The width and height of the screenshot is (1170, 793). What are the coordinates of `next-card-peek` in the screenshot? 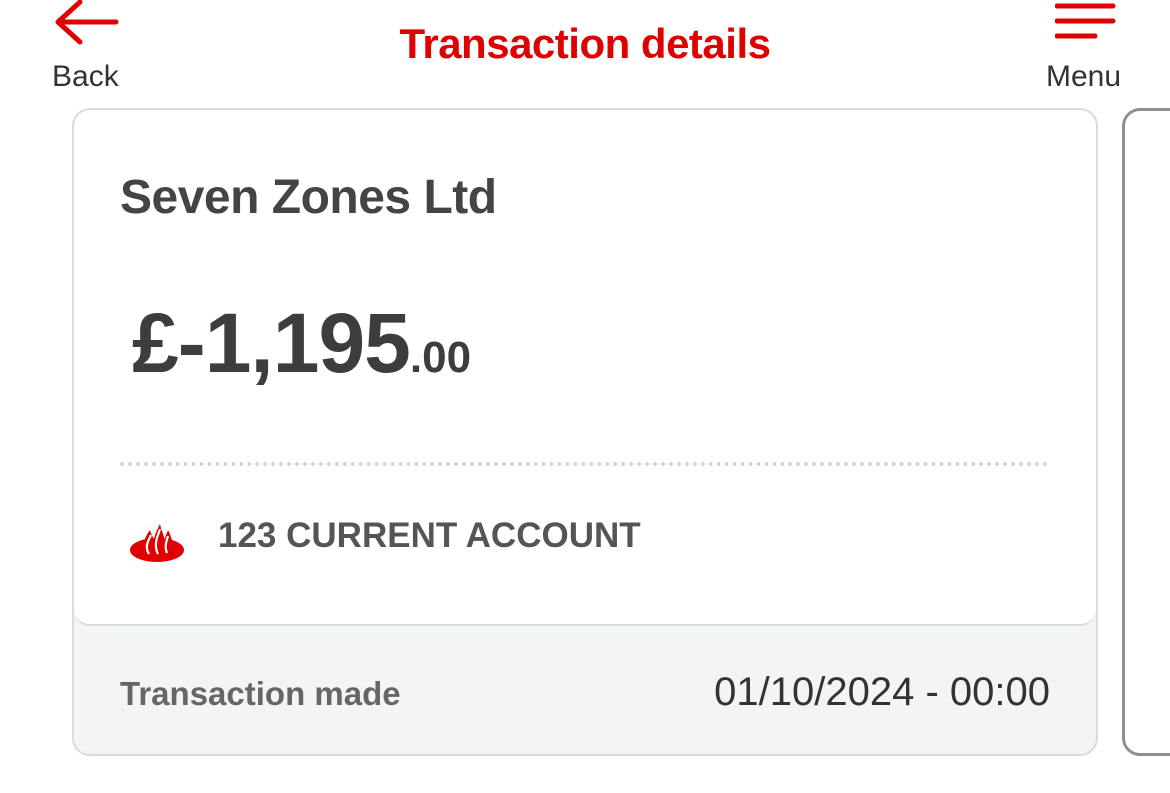 It's located at (1146, 432).